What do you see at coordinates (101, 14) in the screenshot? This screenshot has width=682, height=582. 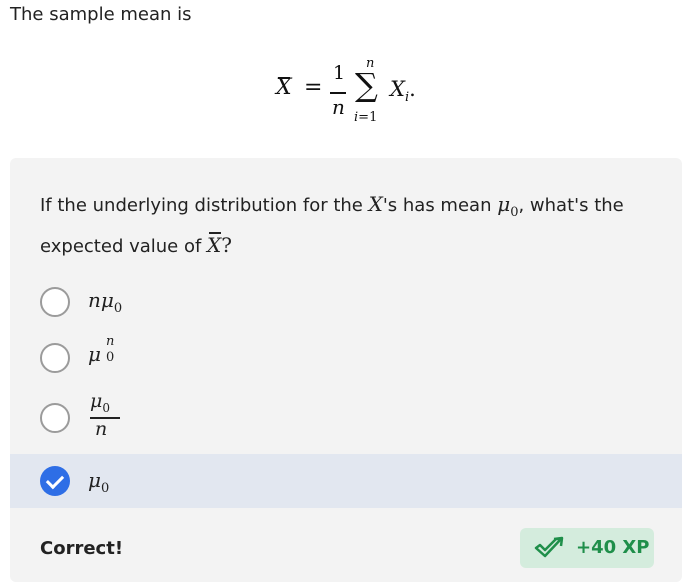 I see `intro-text: The sample mean is` at bounding box center [101, 14].